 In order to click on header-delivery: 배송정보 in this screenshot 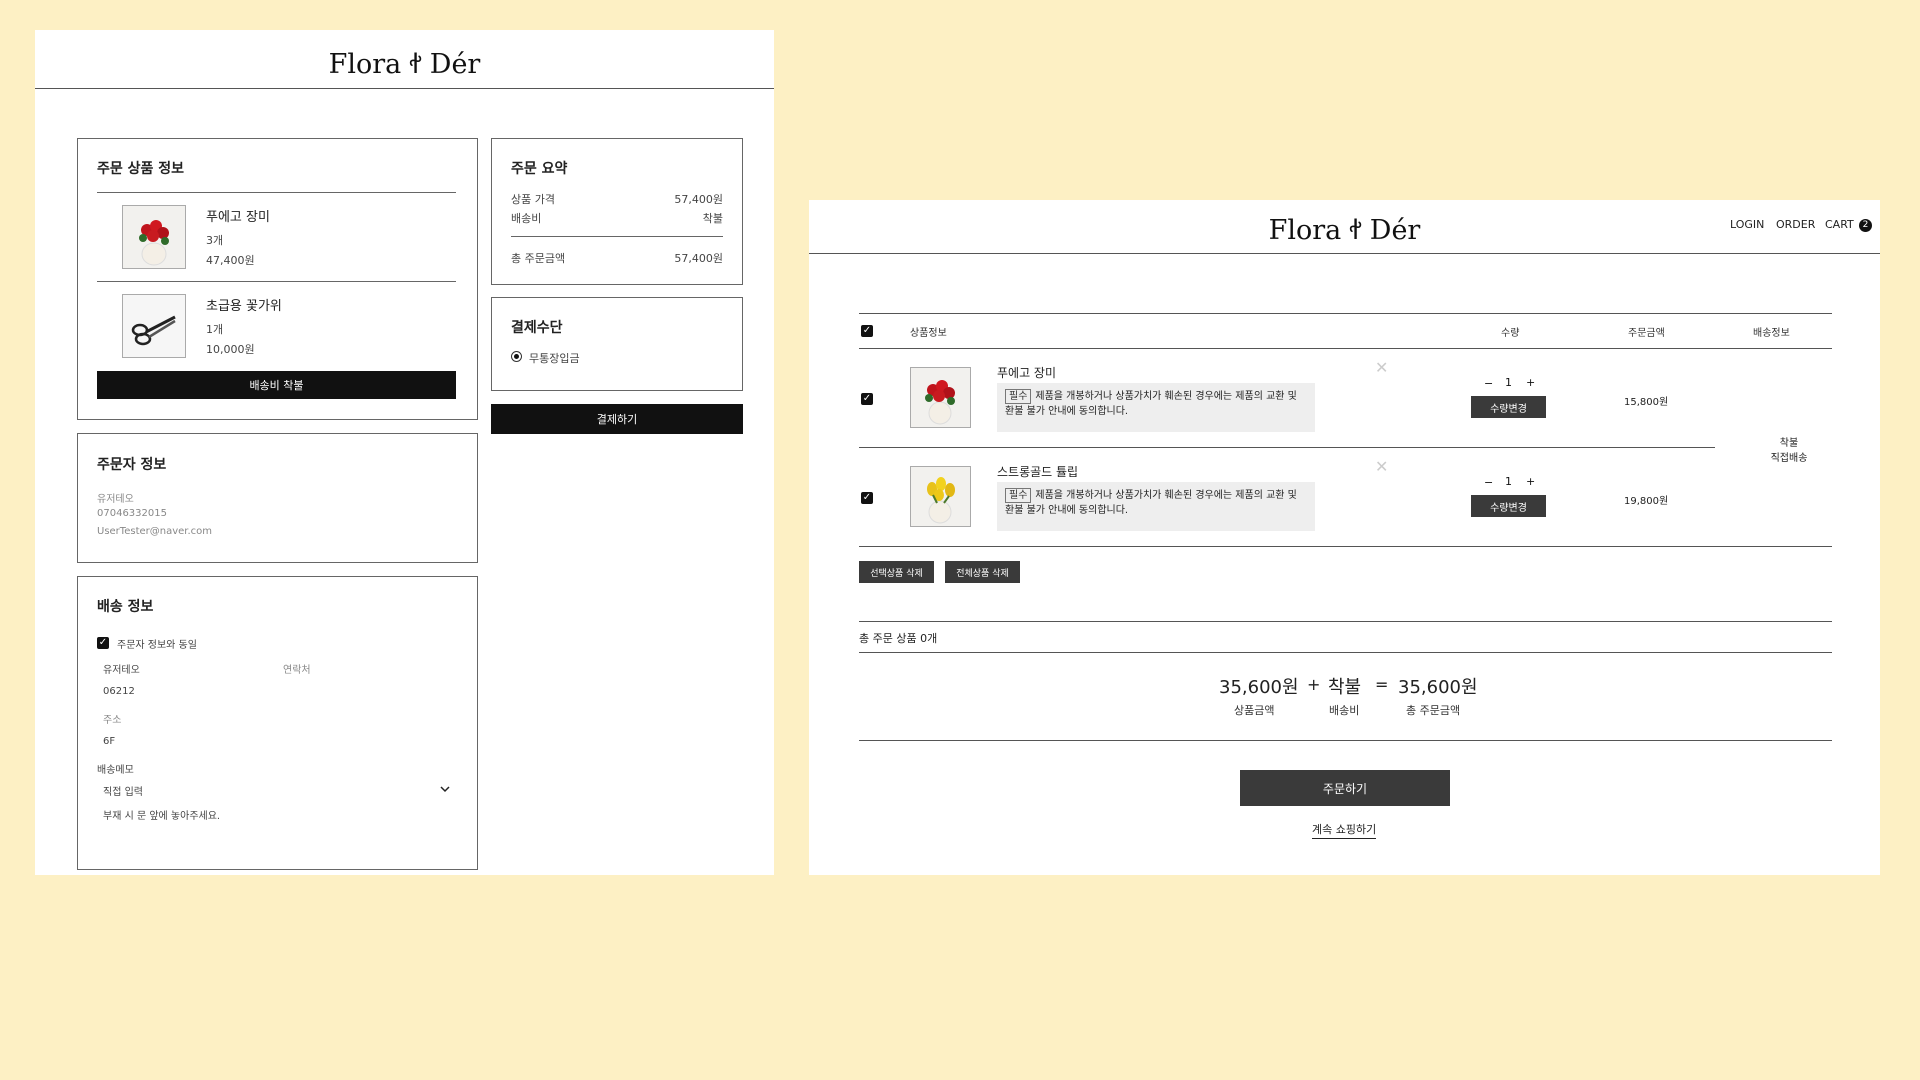, I will do `click(1771, 333)`.